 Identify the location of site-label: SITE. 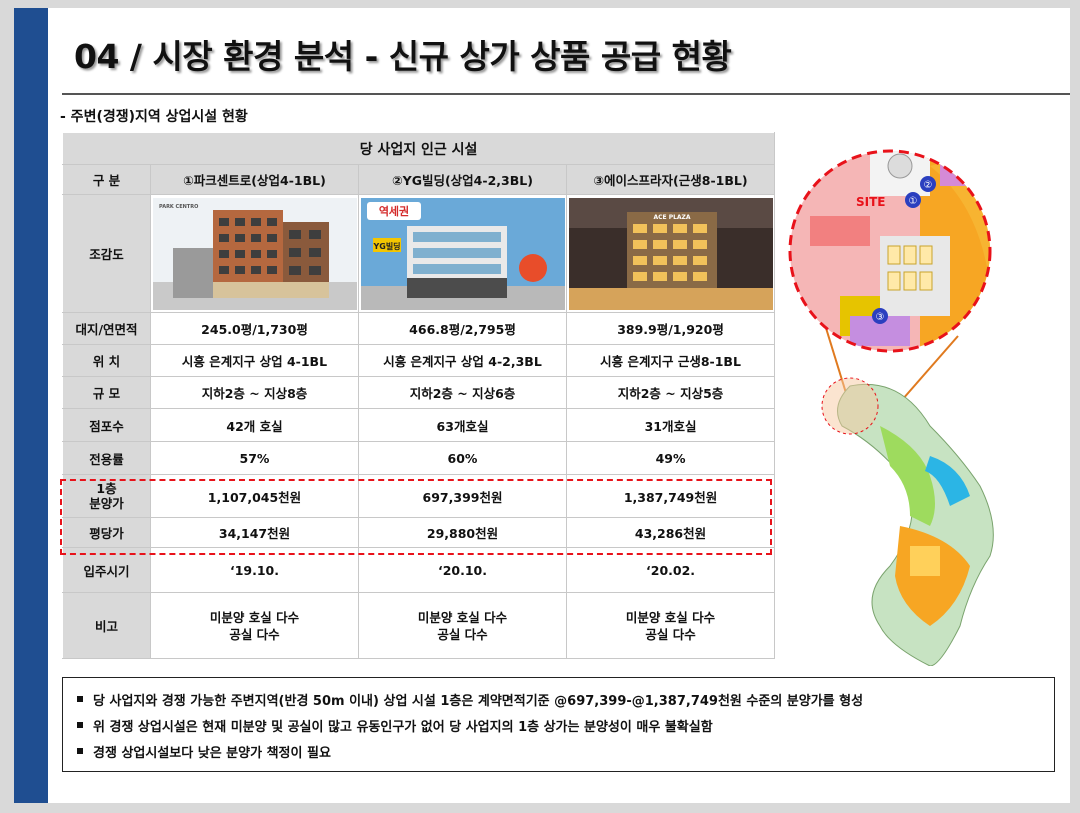
(871, 202).